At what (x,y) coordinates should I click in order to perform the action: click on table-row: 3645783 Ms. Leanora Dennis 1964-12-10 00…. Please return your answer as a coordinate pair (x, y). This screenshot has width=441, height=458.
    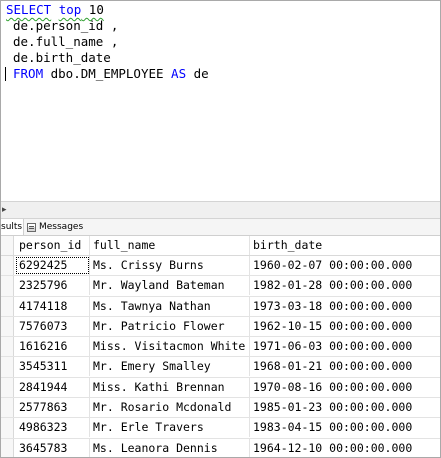
    Looking at the image, I should click on (220, 447).